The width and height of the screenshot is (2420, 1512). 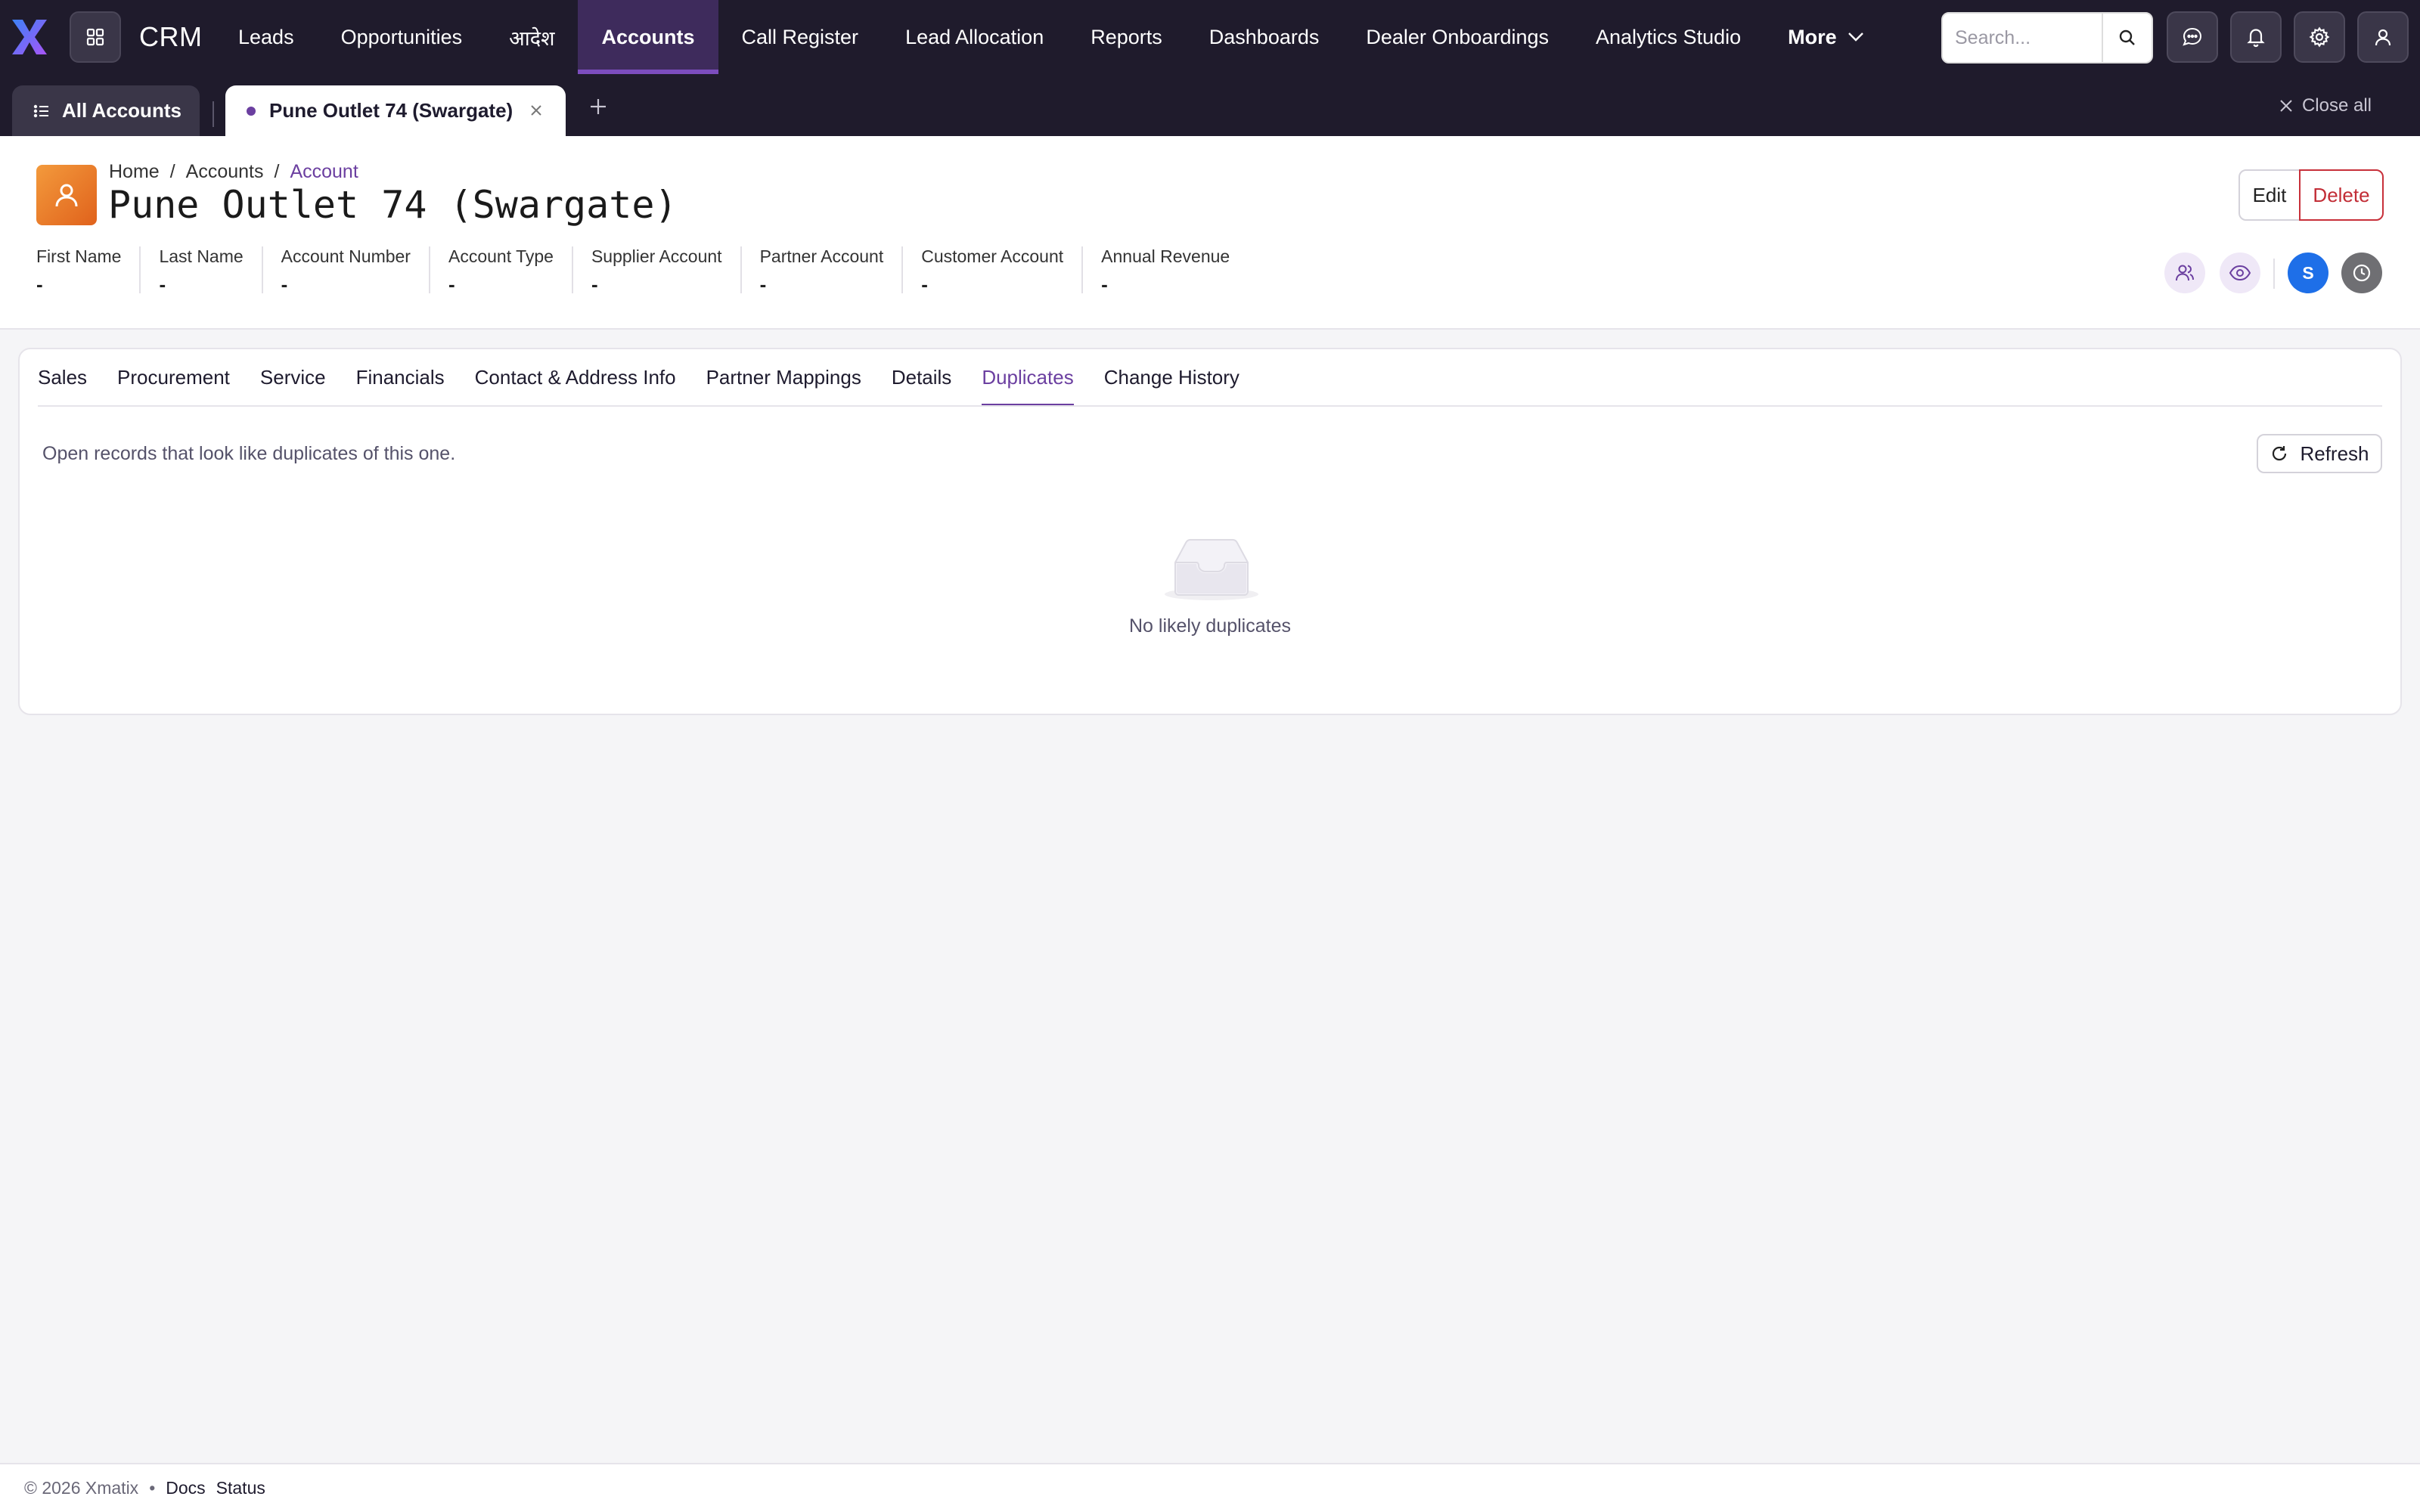 What do you see at coordinates (2279, 453) in the screenshot?
I see `refresh-icon` at bounding box center [2279, 453].